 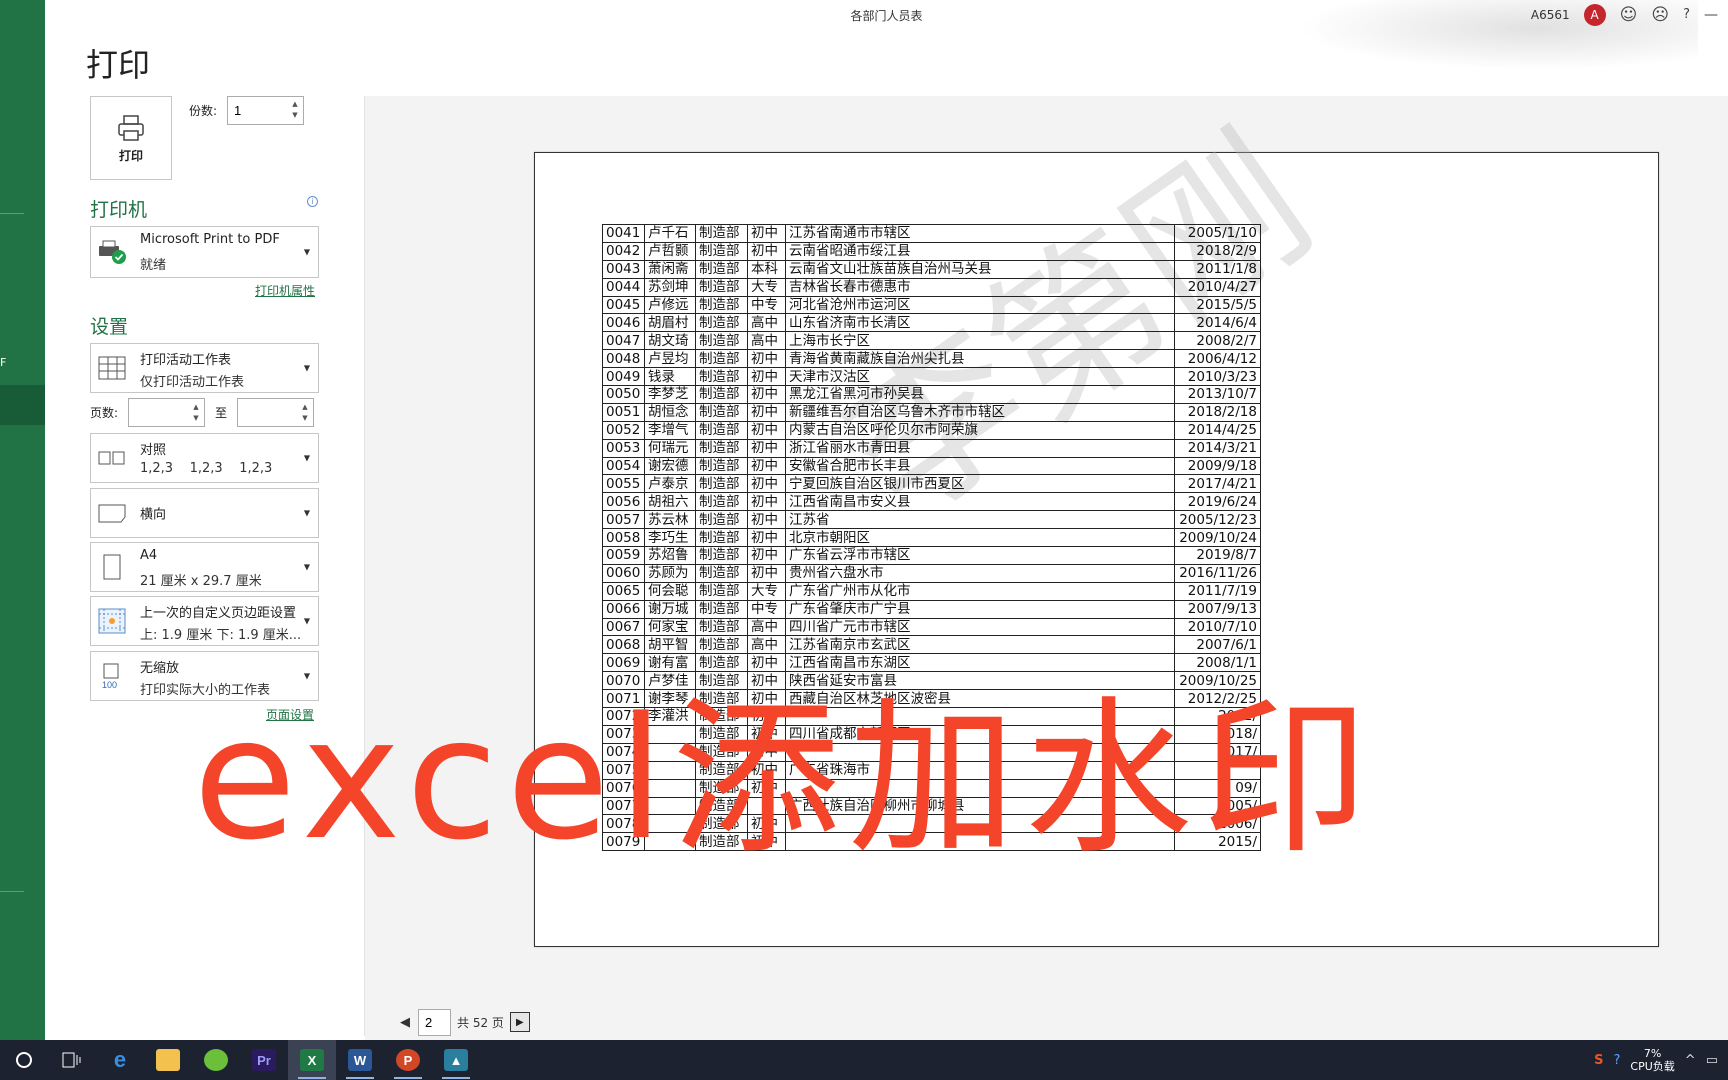 I want to click on avatar: A, so click(x=1594, y=15).